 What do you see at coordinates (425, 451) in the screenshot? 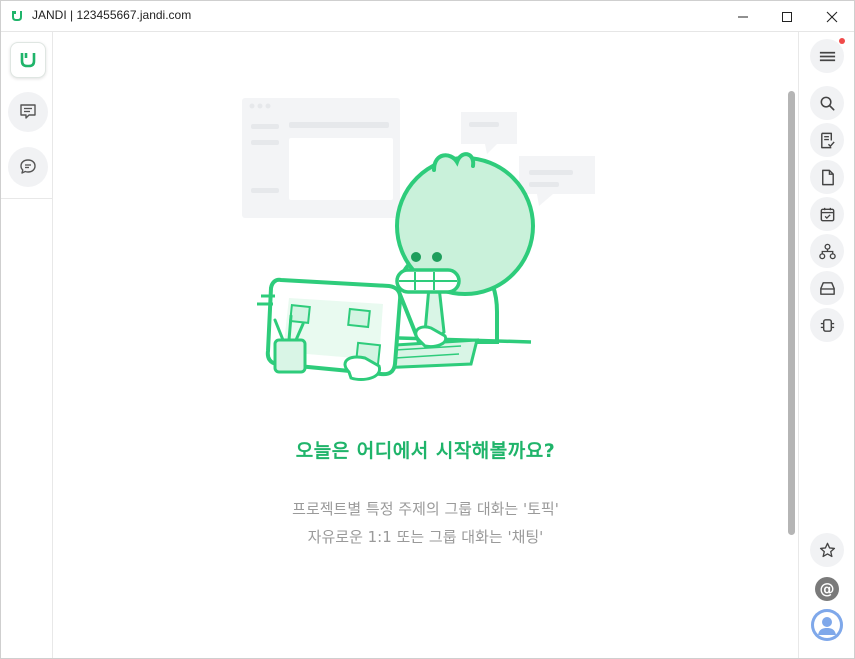
I see `welcome-heading: 오늘은 어디에서 시작해볼까요?` at bounding box center [425, 451].